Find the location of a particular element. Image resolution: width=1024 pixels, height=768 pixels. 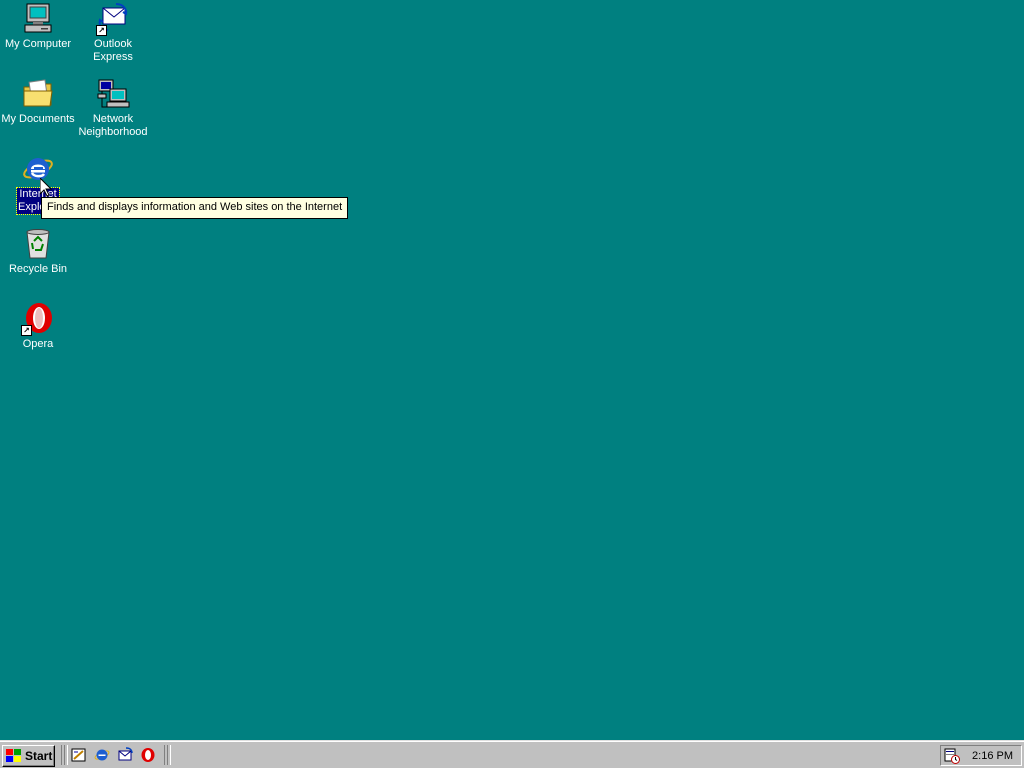

quick-launch-show-desktop is located at coordinates (79, 755).